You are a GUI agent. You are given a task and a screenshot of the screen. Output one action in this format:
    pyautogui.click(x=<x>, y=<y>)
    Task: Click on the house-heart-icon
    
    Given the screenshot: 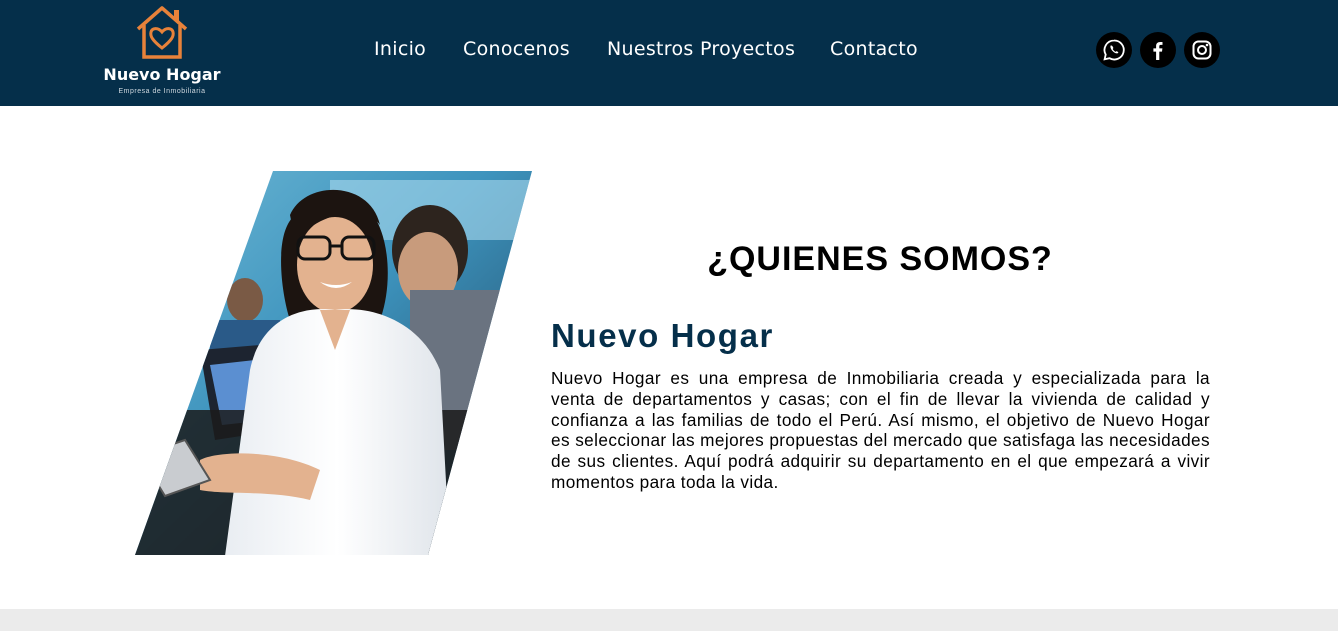 What is the action you would take?
    pyautogui.click(x=162, y=32)
    